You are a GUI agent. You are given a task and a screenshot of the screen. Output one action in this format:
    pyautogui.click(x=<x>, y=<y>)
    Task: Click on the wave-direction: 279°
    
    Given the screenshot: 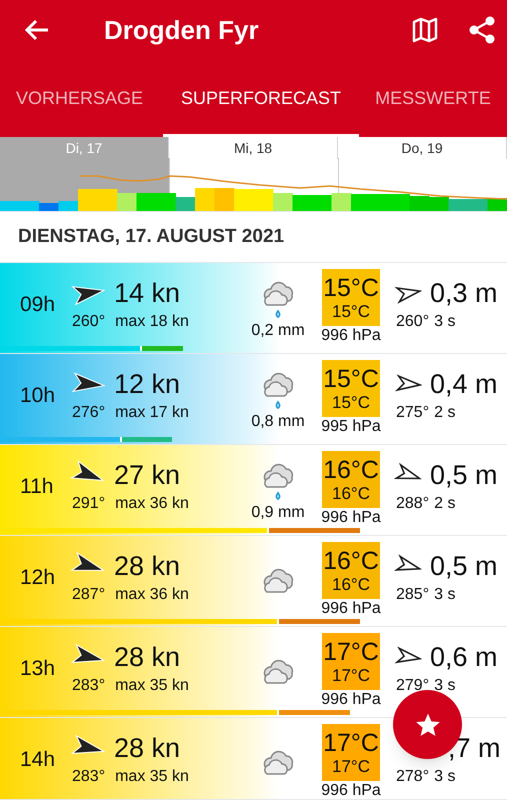 What is the action you would take?
    pyautogui.click(x=413, y=686)
    